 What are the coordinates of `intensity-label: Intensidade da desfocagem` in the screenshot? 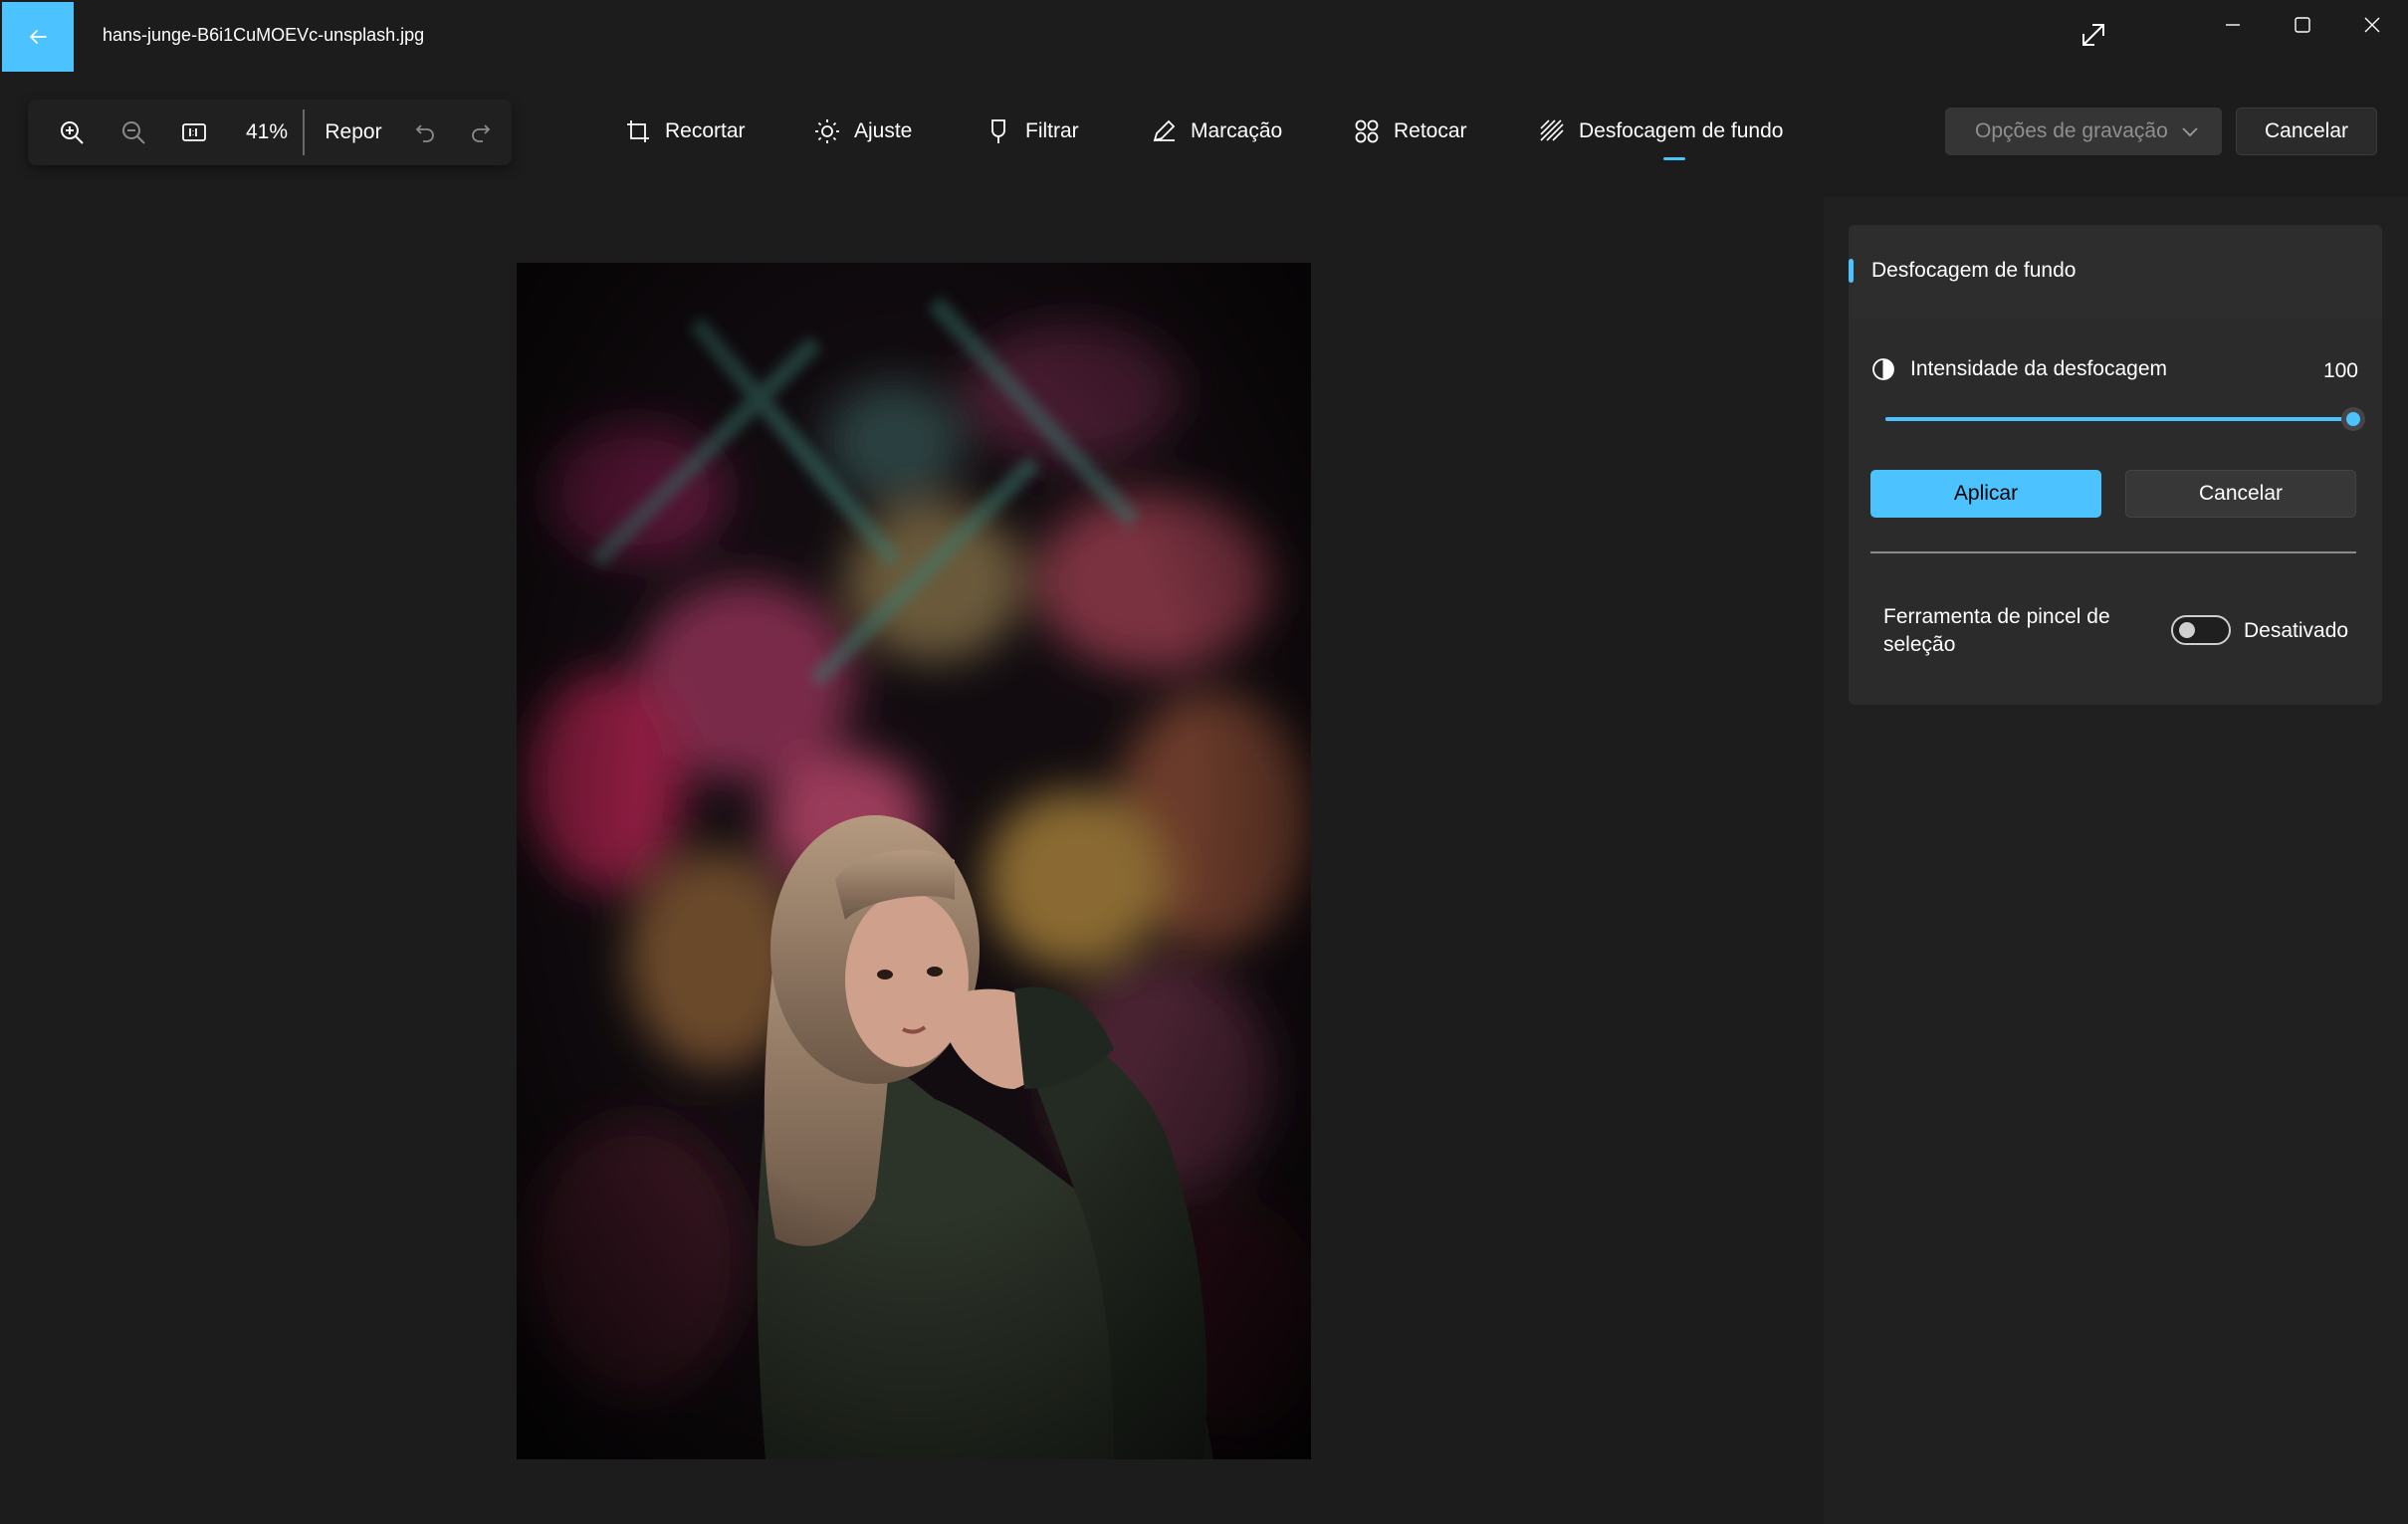 It's located at (2039, 369).